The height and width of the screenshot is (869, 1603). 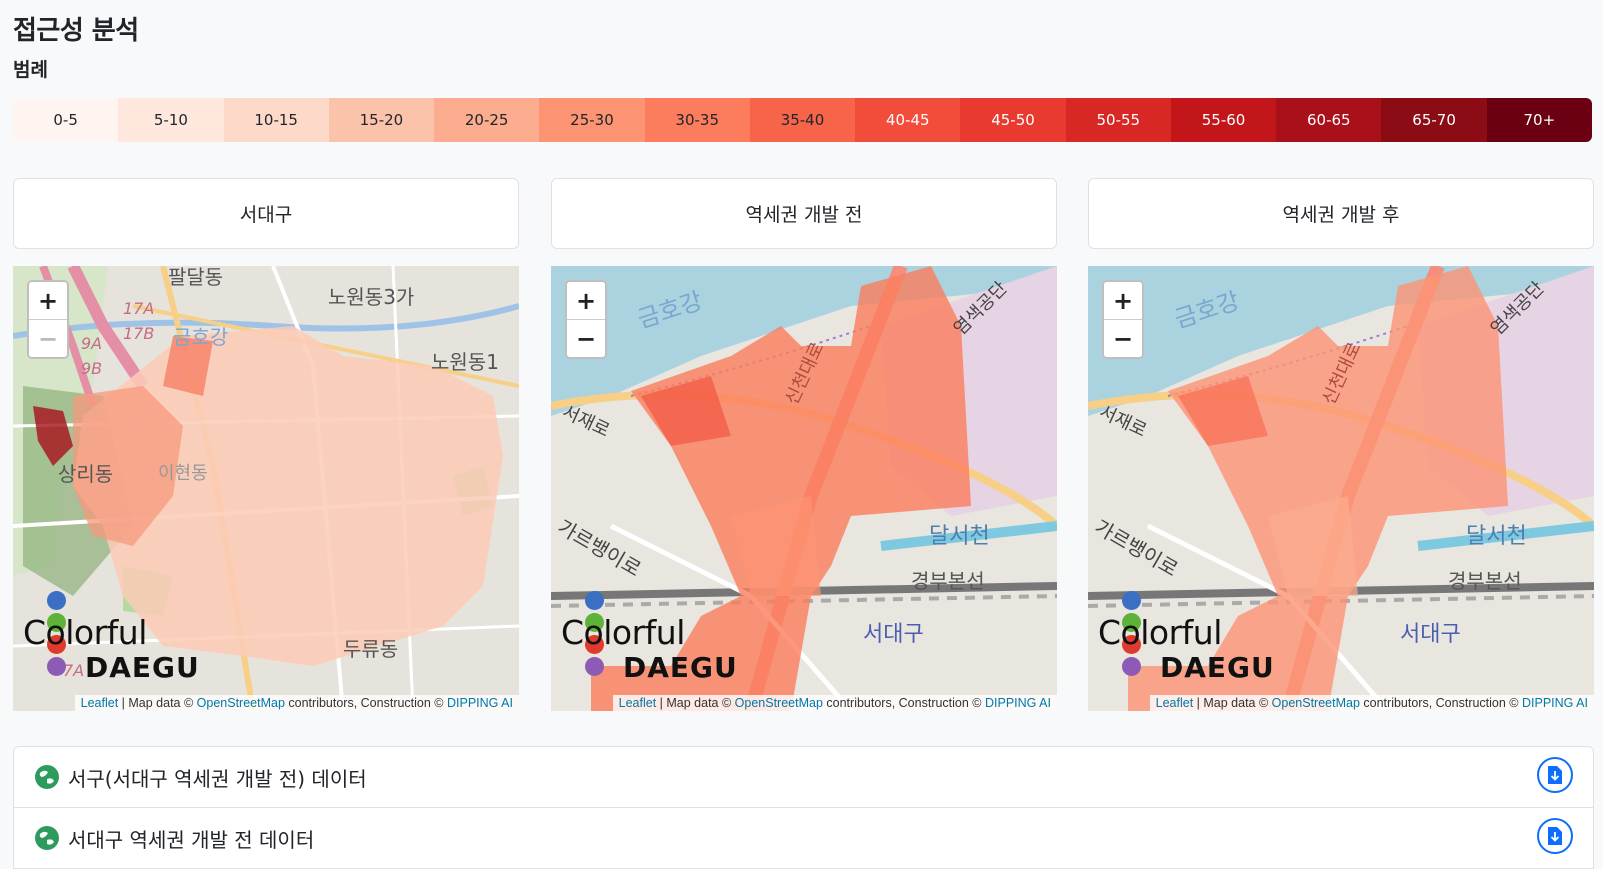 I want to click on map-label: 17A, so click(x=138, y=308).